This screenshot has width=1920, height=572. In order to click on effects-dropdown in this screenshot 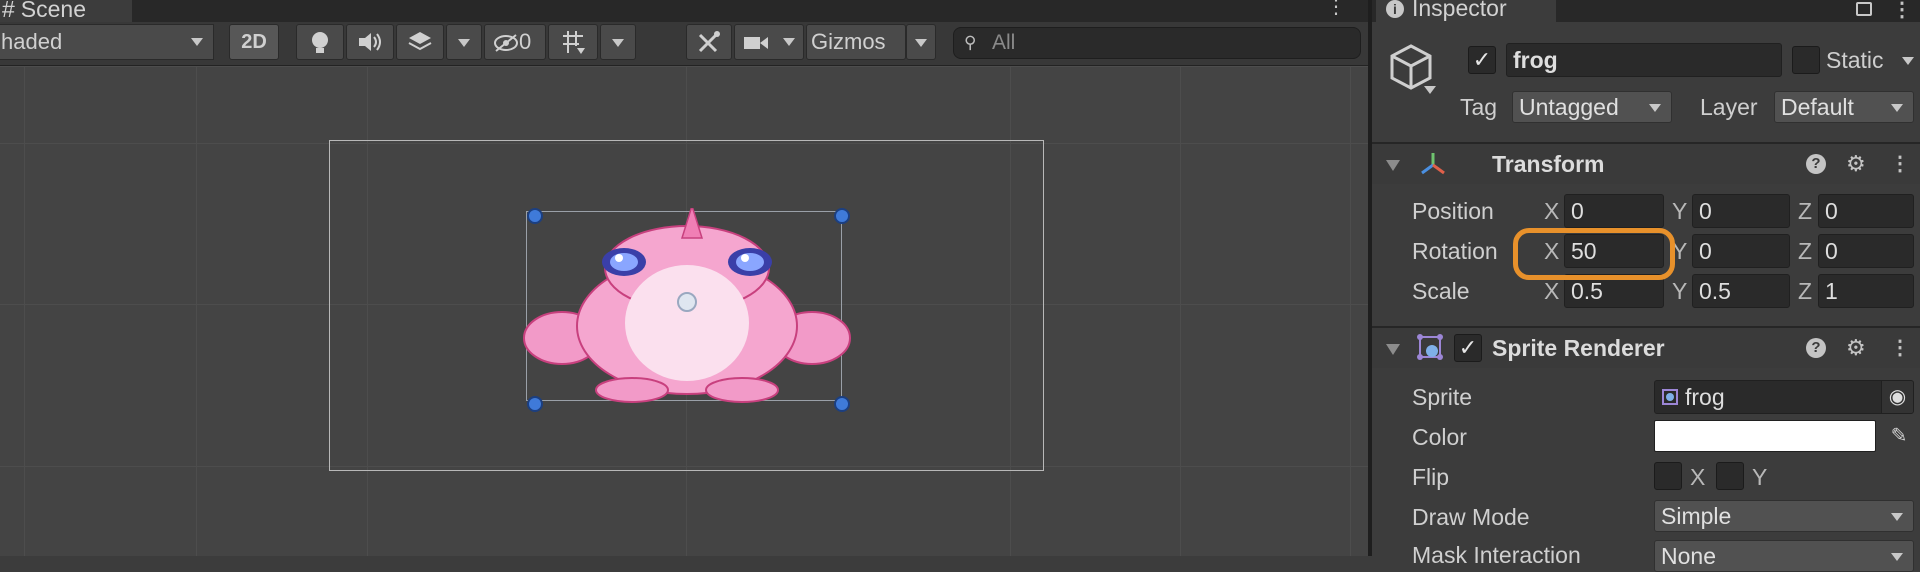, I will do `click(464, 42)`.